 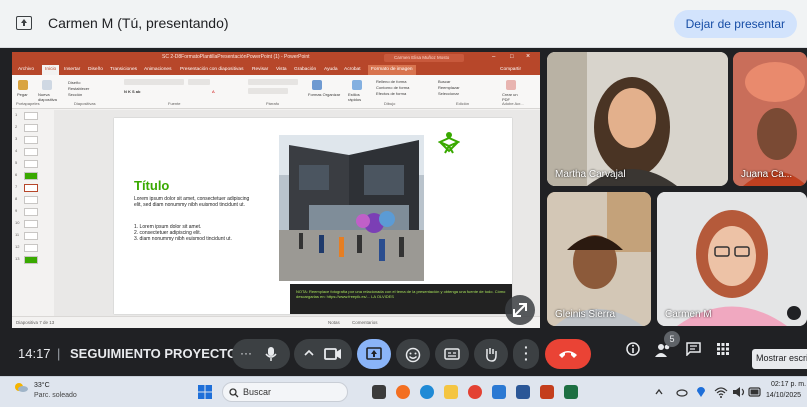 What do you see at coordinates (260, 69) in the screenshot?
I see `tab-revisar: Revisar` at bounding box center [260, 69].